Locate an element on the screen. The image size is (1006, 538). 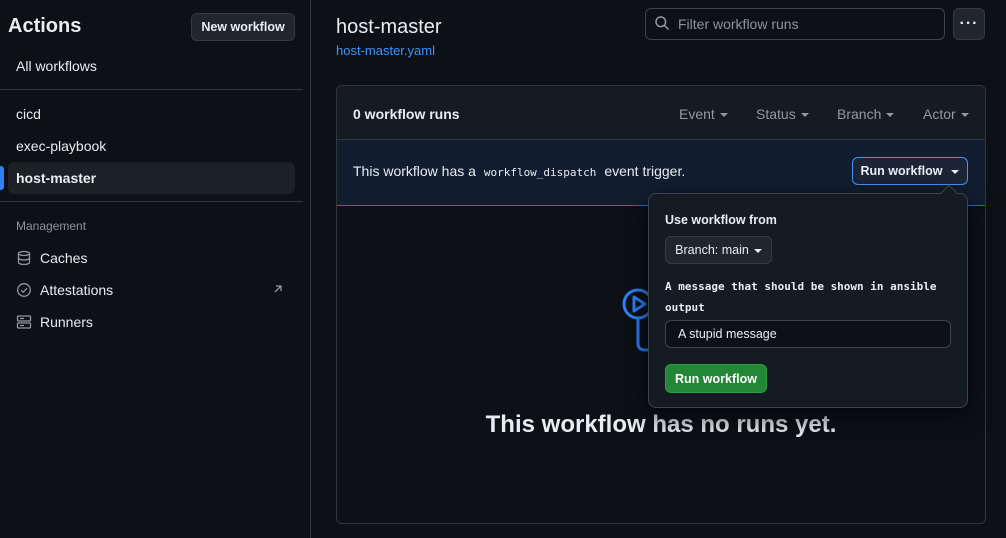
branch-filter-label: Branch is located at coordinates (859, 114).